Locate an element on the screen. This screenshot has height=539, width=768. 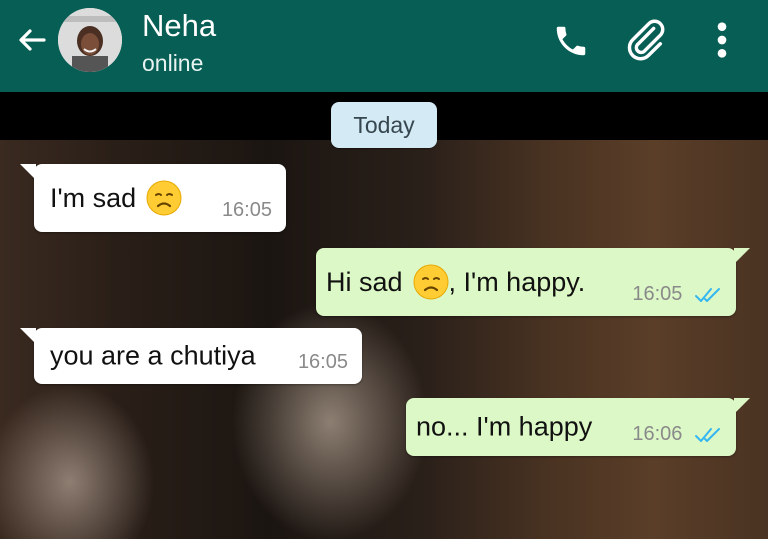
message-text: no... I'm happy is located at coordinates (504, 426).